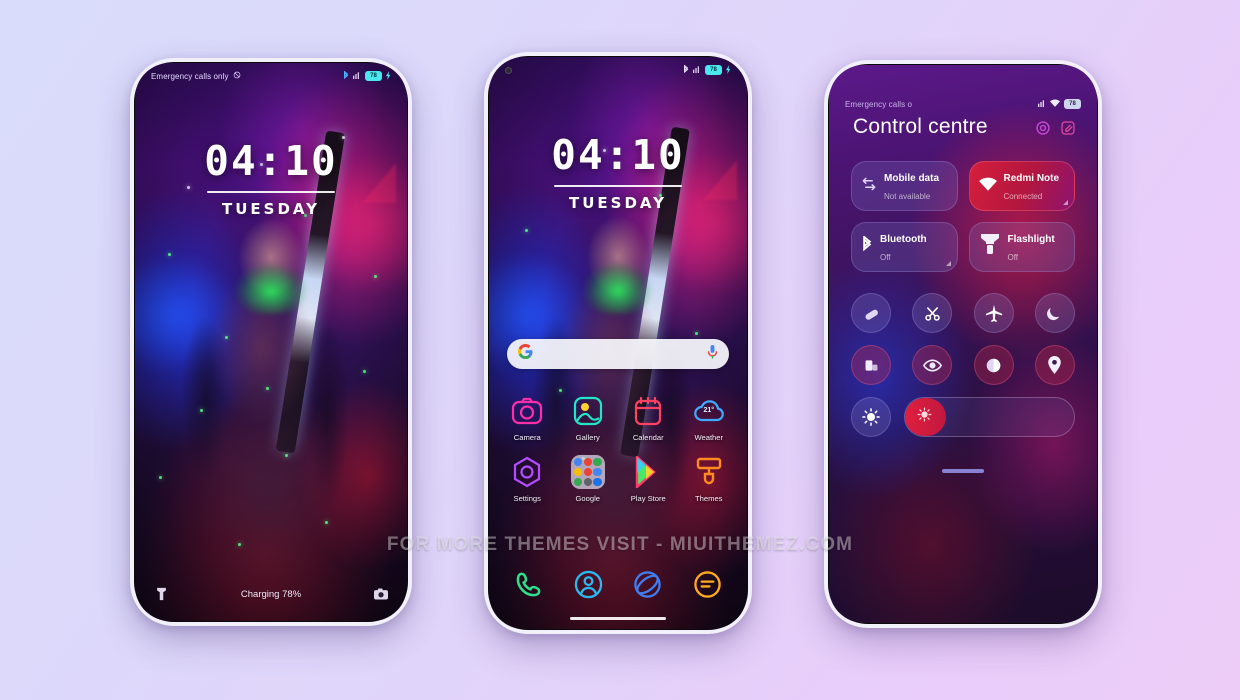 This screenshot has height=700, width=1240. What do you see at coordinates (709, 411) in the screenshot?
I see `weather-icon: 21°` at bounding box center [709, 411].